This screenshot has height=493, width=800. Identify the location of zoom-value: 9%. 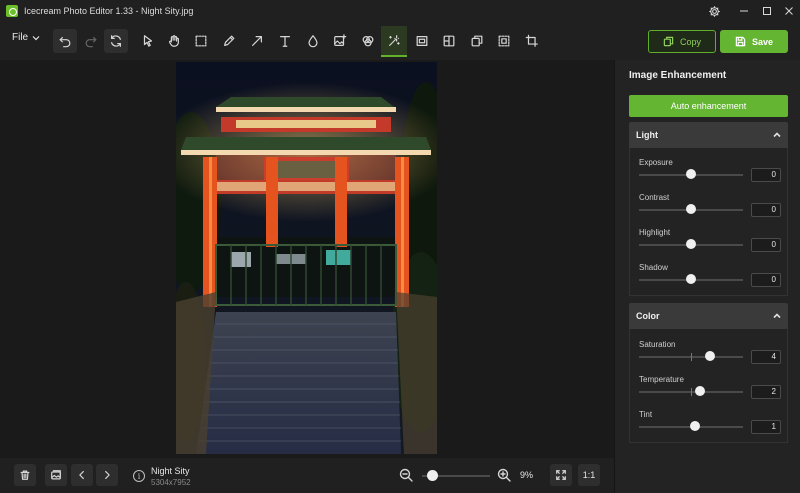
(527, 475).